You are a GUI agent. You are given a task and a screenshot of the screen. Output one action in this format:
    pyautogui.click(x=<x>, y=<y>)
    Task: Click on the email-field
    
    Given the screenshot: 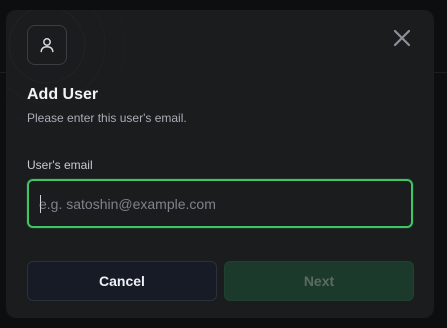 What is the action you would take?
    pyautogui.click(x=220, y=203)
    